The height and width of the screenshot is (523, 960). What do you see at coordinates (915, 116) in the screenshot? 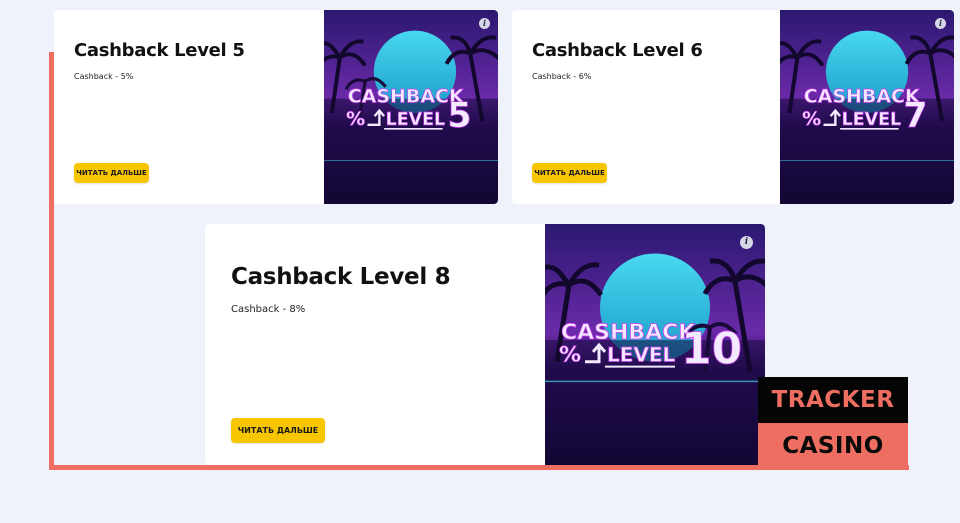
I see `banner-number: 7` at bounding box center [915, 116].